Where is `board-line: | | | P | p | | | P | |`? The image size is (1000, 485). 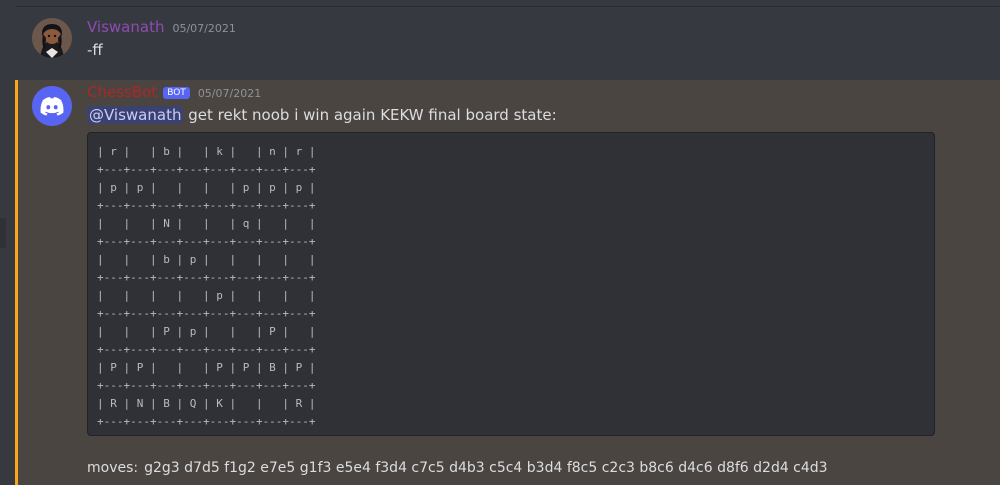 board-line: | | | P | p | | | P | | is located at coordinates (206, 331).